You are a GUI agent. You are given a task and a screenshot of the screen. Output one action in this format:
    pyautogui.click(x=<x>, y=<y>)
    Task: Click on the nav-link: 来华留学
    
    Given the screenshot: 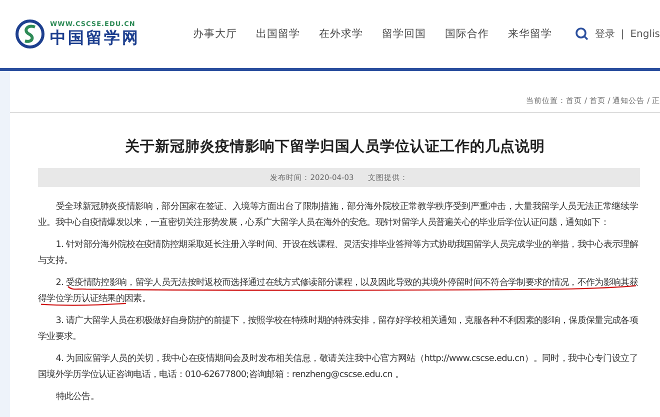 What is the action you would take?
    pyautogui.click(x=530, y=34)
    